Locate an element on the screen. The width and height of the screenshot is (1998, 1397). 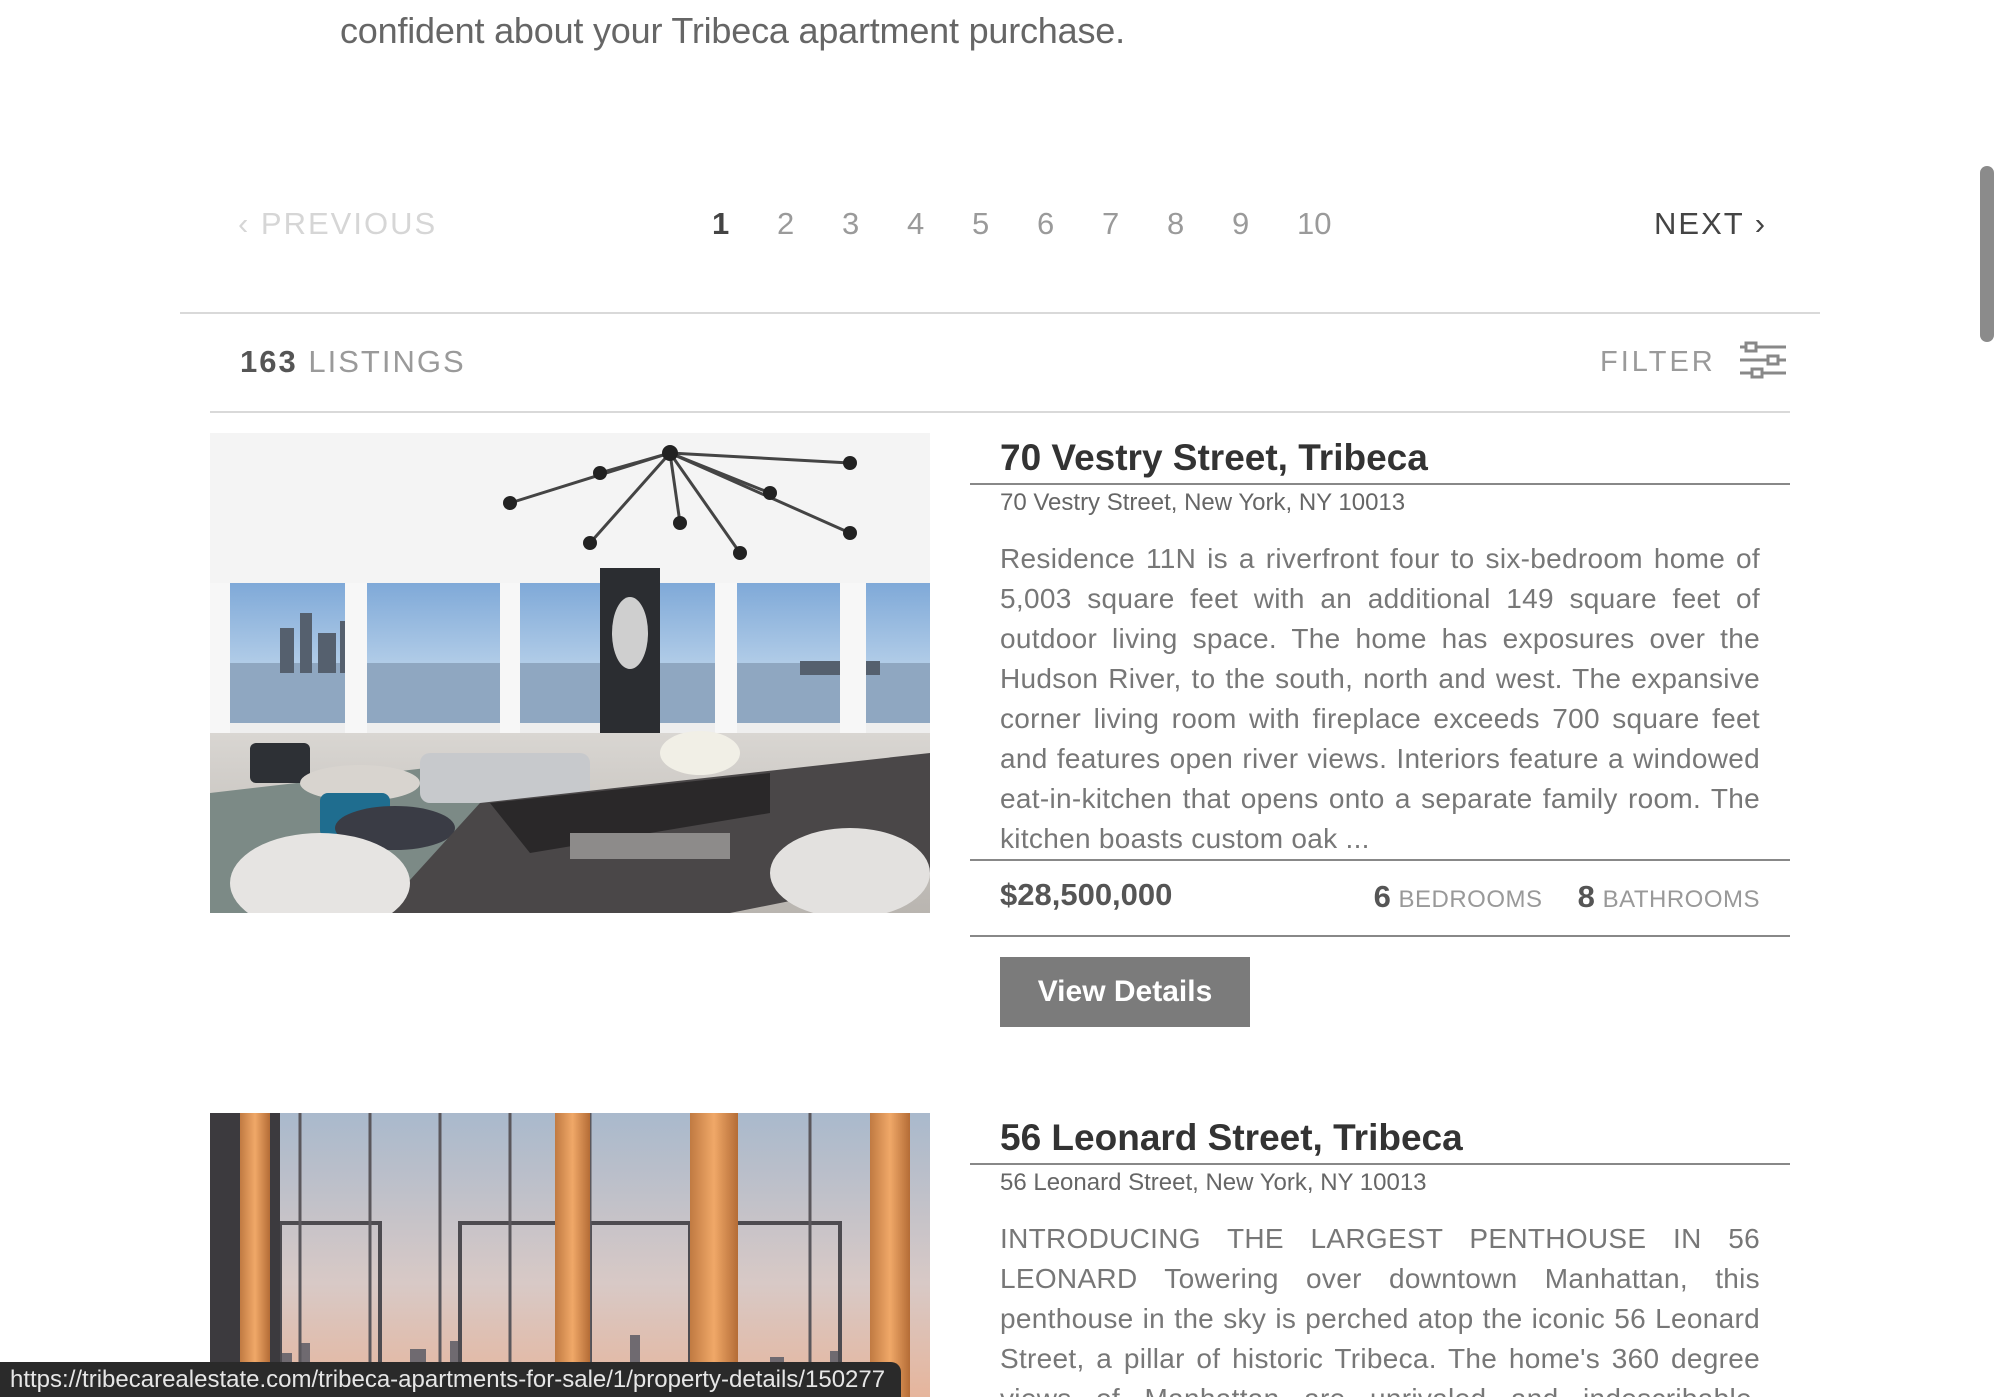
bedrooms-count: 6 is located at coordinates (1382, 896).